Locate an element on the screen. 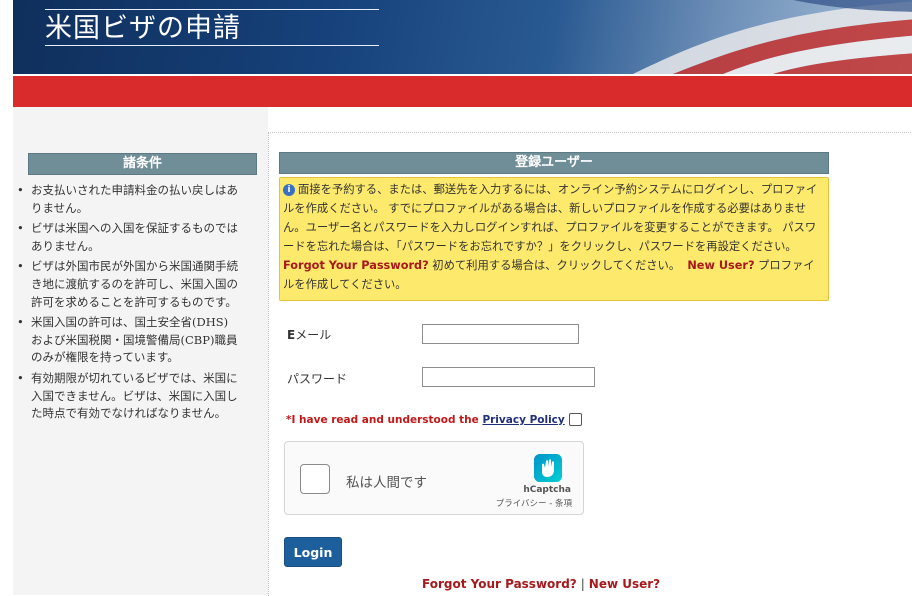 This screenshot has width=912, height=596. privacy-consent-text: *I have read and understood the is located at coordinates (384, 420).